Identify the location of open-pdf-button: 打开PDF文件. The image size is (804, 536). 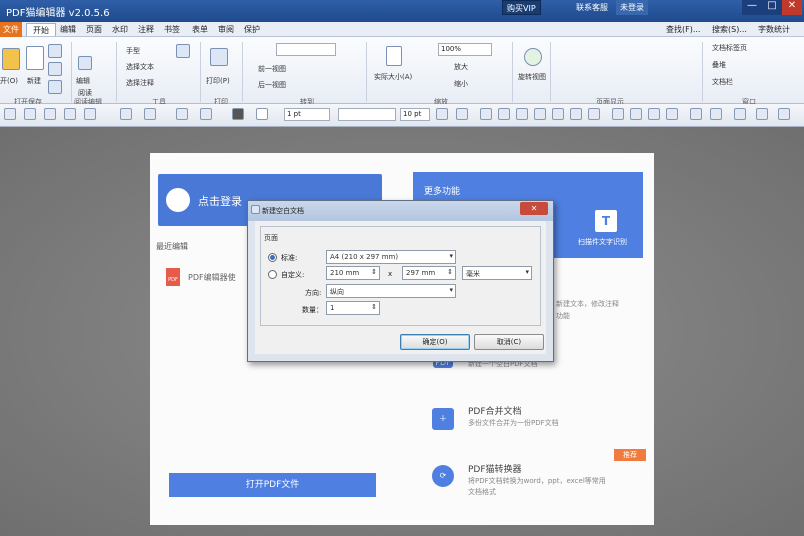
(272, 485).